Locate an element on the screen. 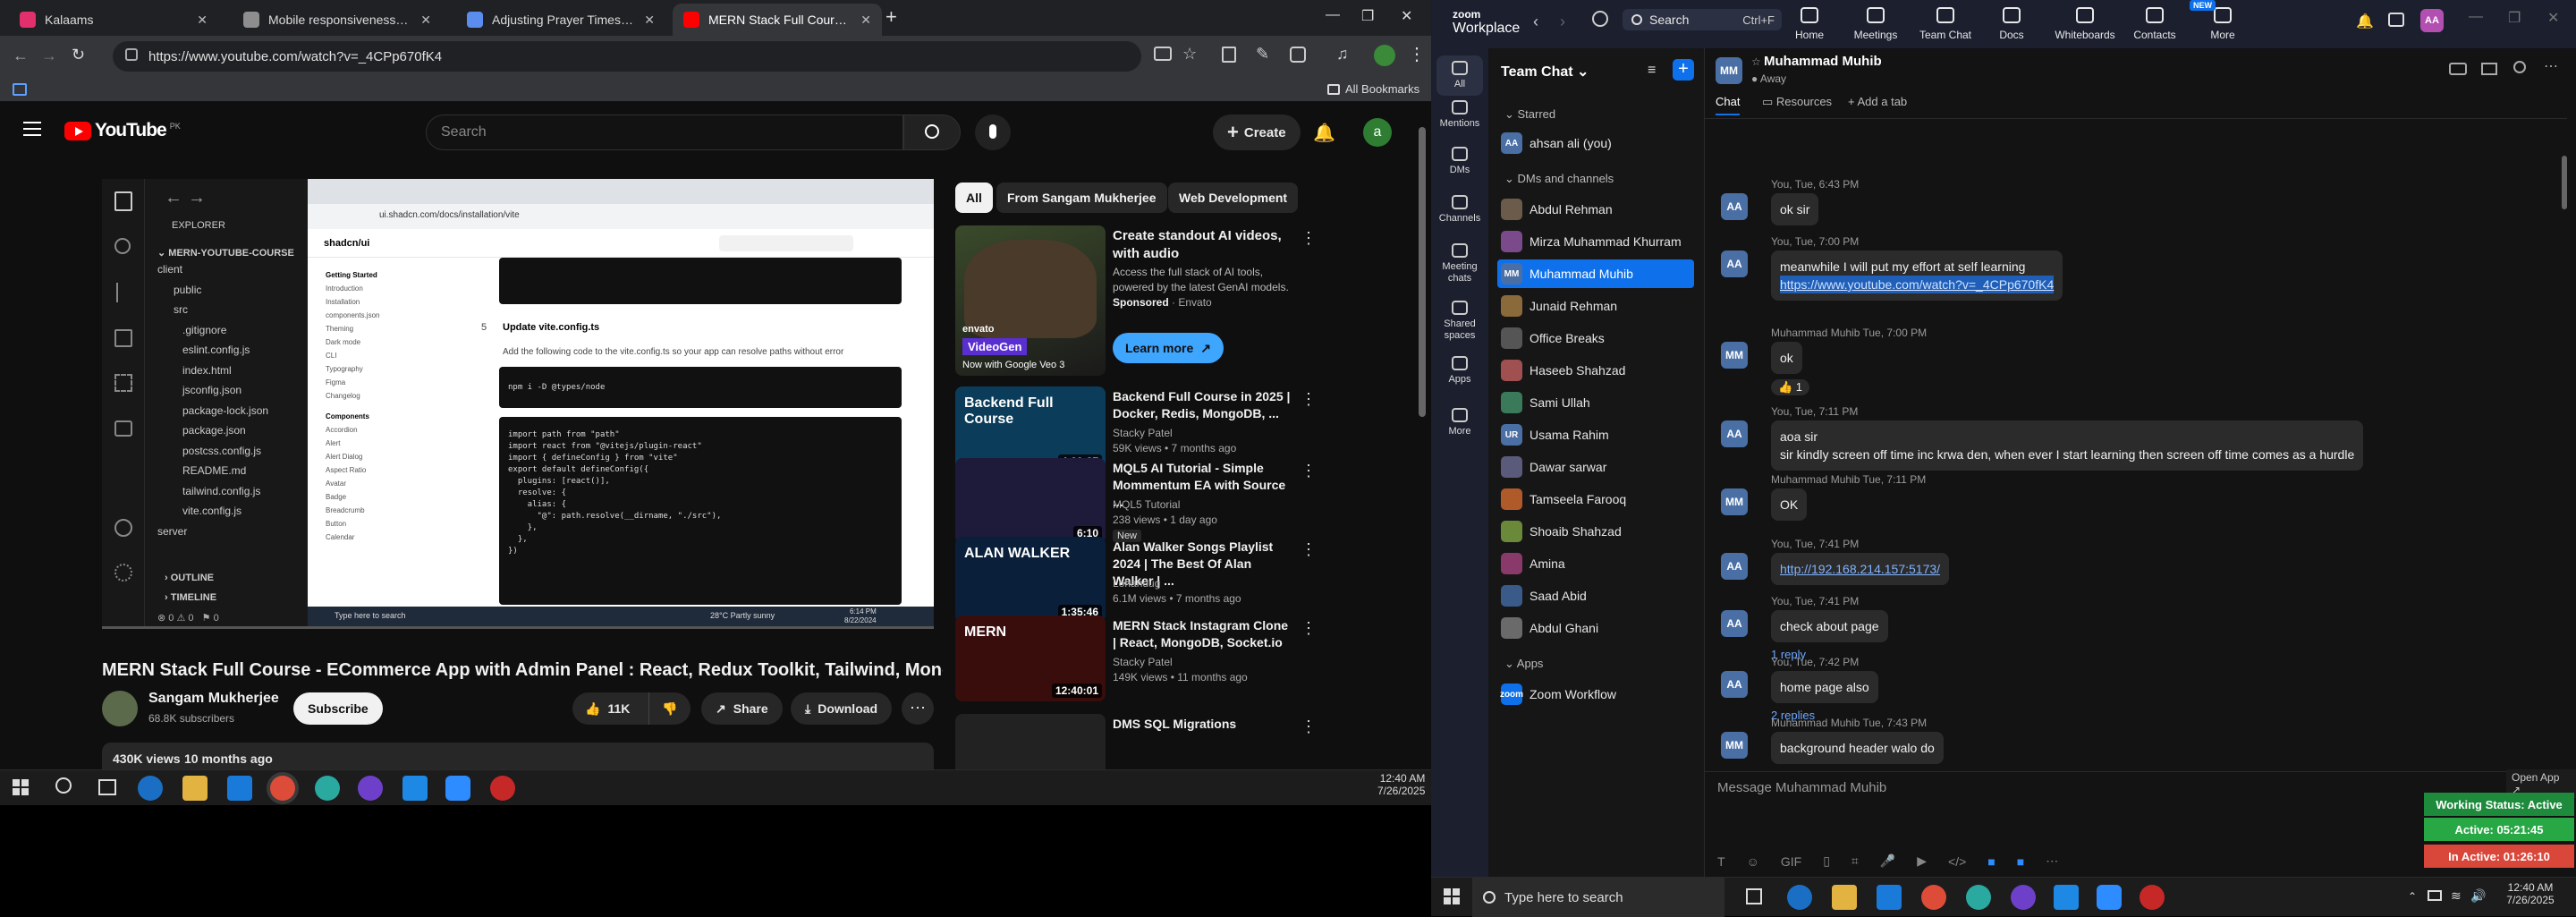 The height and width of the screenshot is (917, 2576). app-icon is located at coordinates (327, 789).